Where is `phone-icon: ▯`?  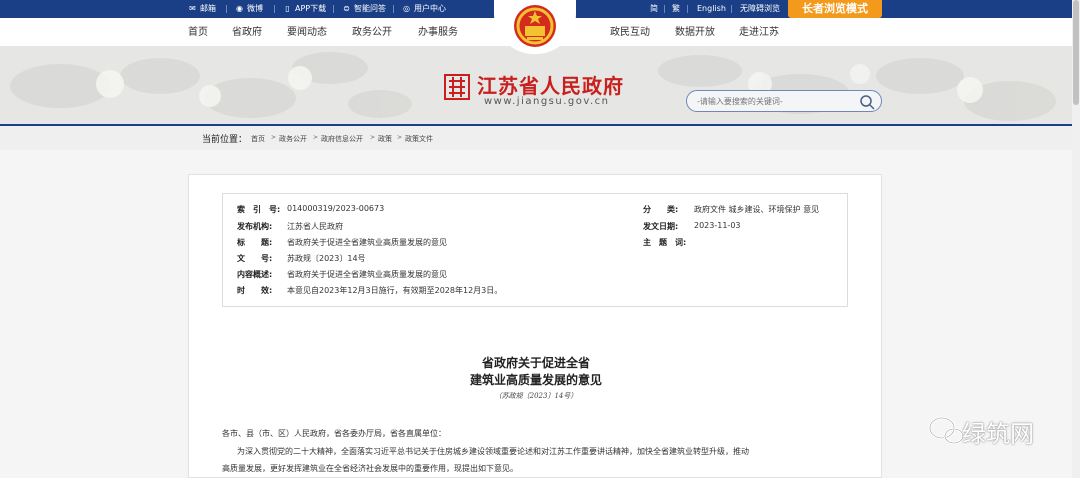 phone-icon: ▯ is located at coordinates (287, 8).